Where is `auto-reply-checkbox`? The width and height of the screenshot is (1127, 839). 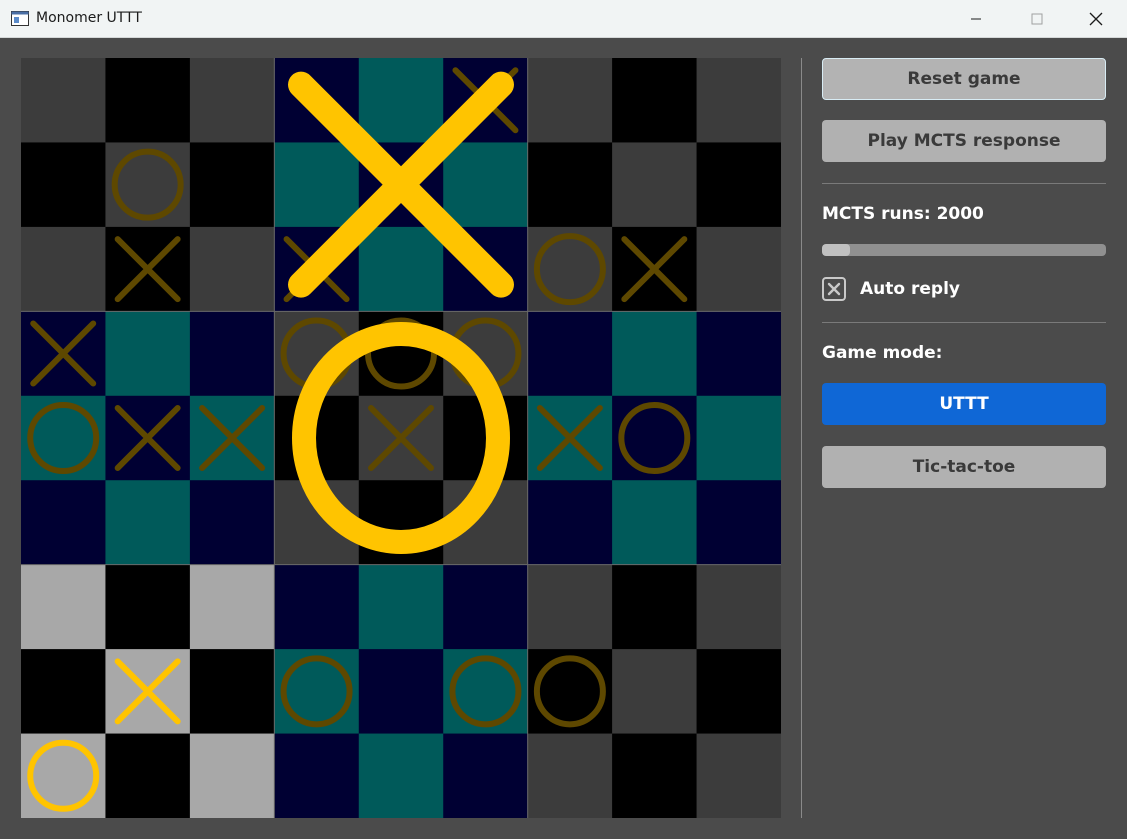 auto-reply-checkbox is located at coordinates (834, 289).